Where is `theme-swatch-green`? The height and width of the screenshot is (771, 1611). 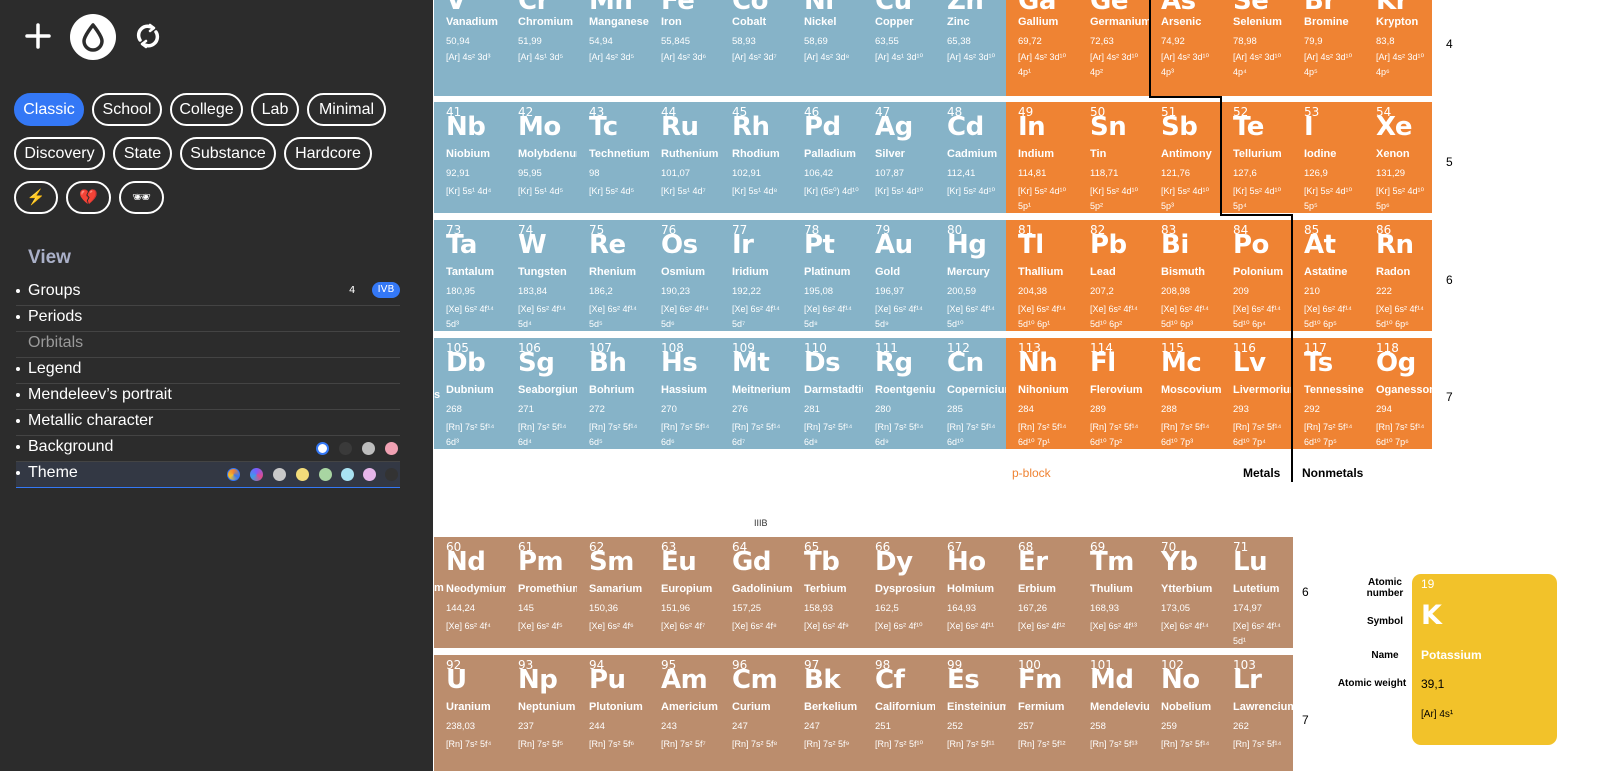
theme-swatch-green is located at coordinates (325, 474).